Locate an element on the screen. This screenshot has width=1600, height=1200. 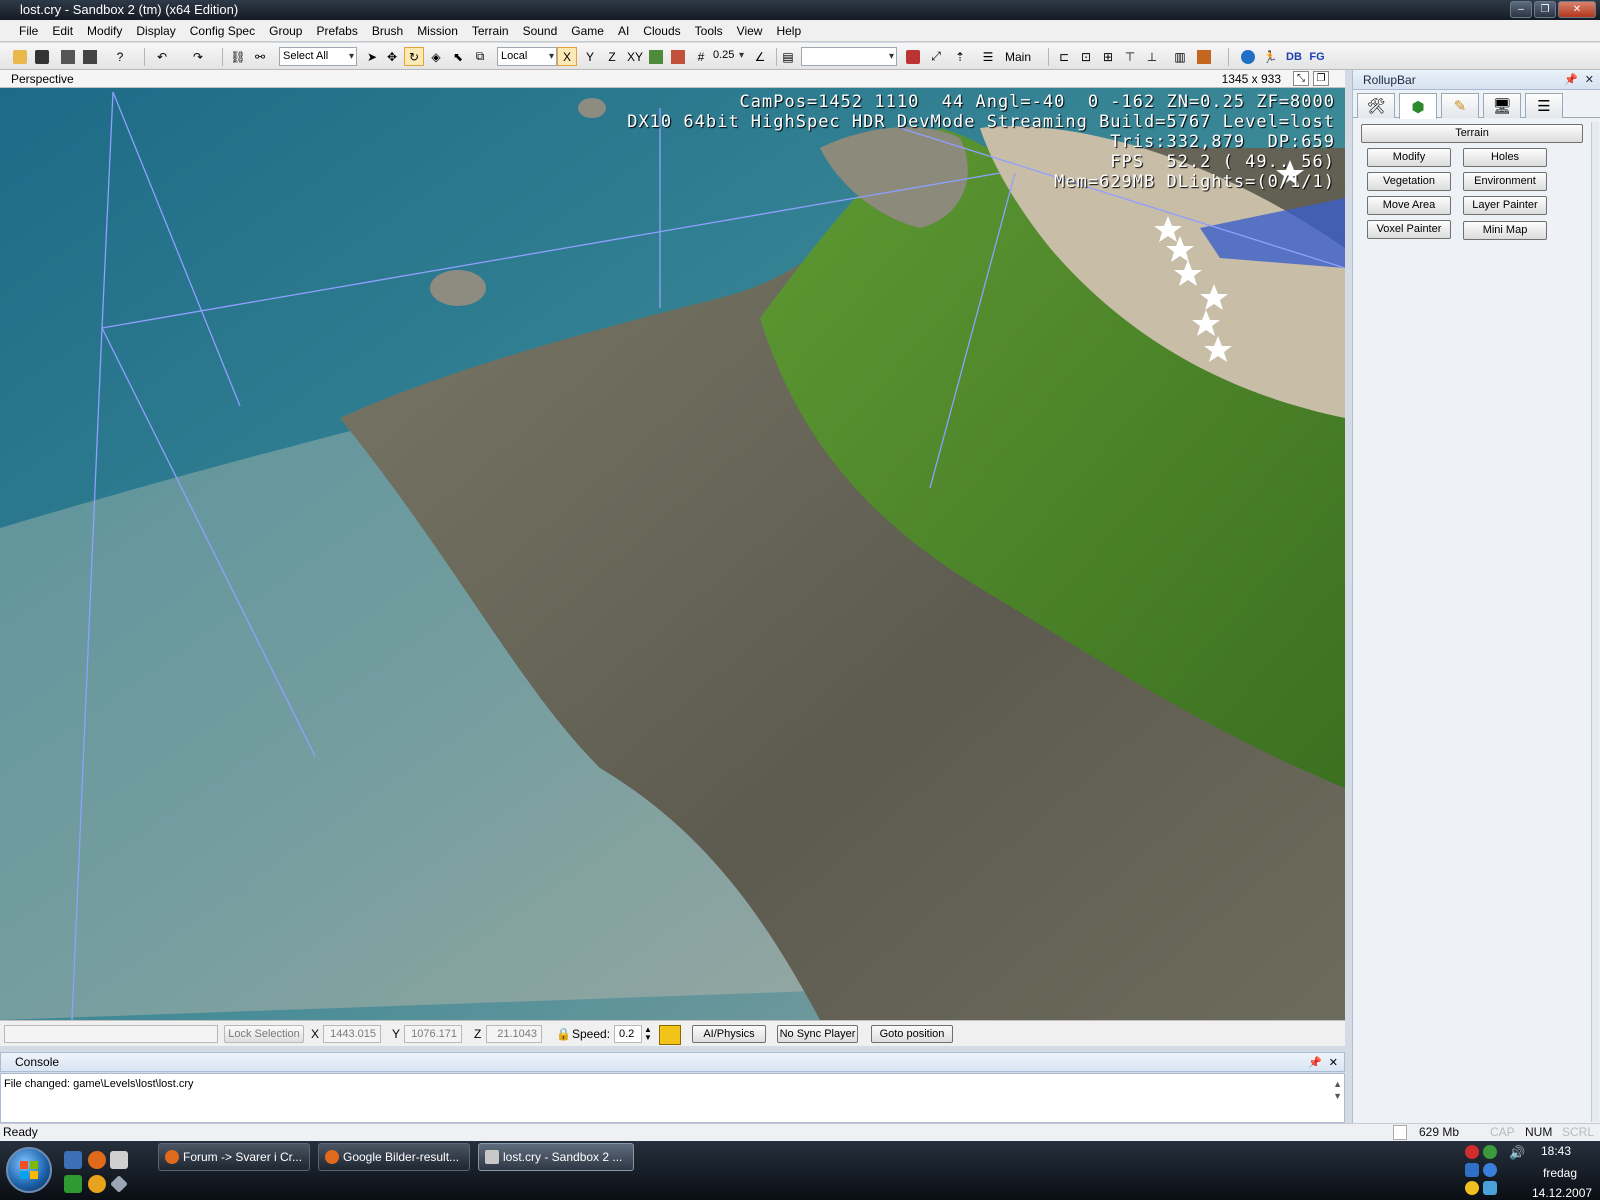
terrain-snap-icon is located at coordinates (656, 56).